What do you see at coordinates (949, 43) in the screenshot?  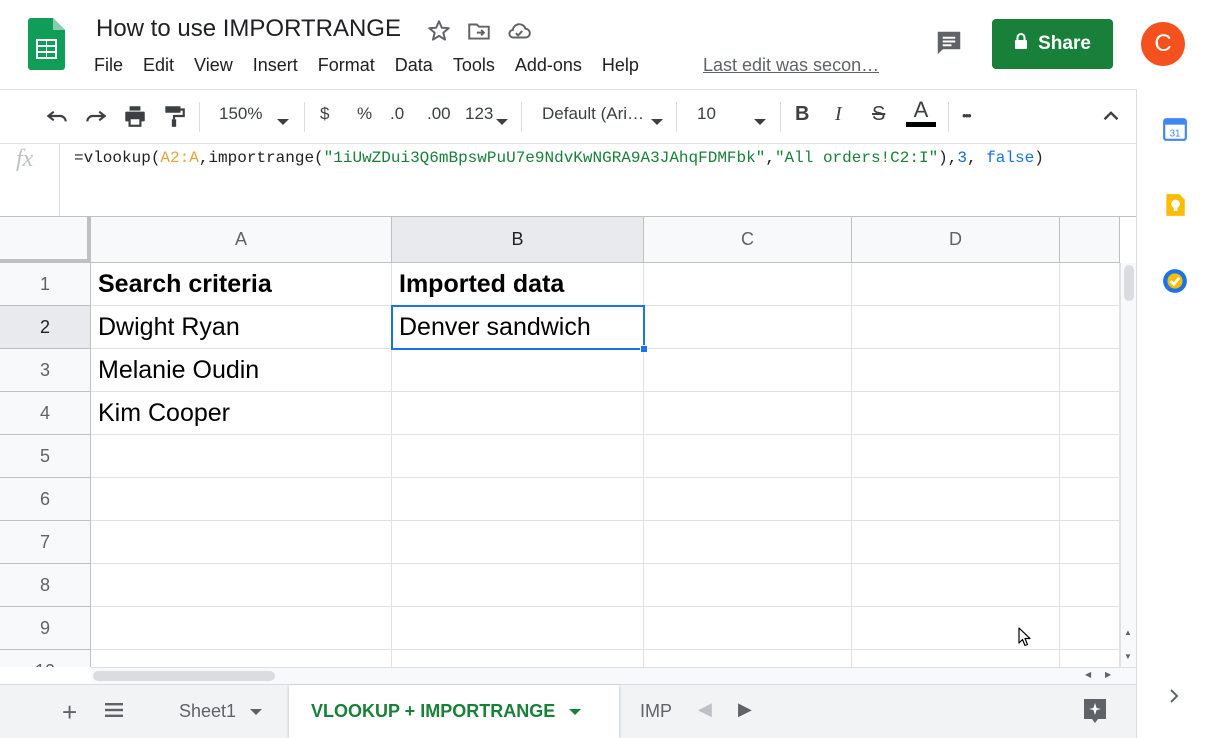 I see `comment-history-icon` at bounding box center [949, 43].